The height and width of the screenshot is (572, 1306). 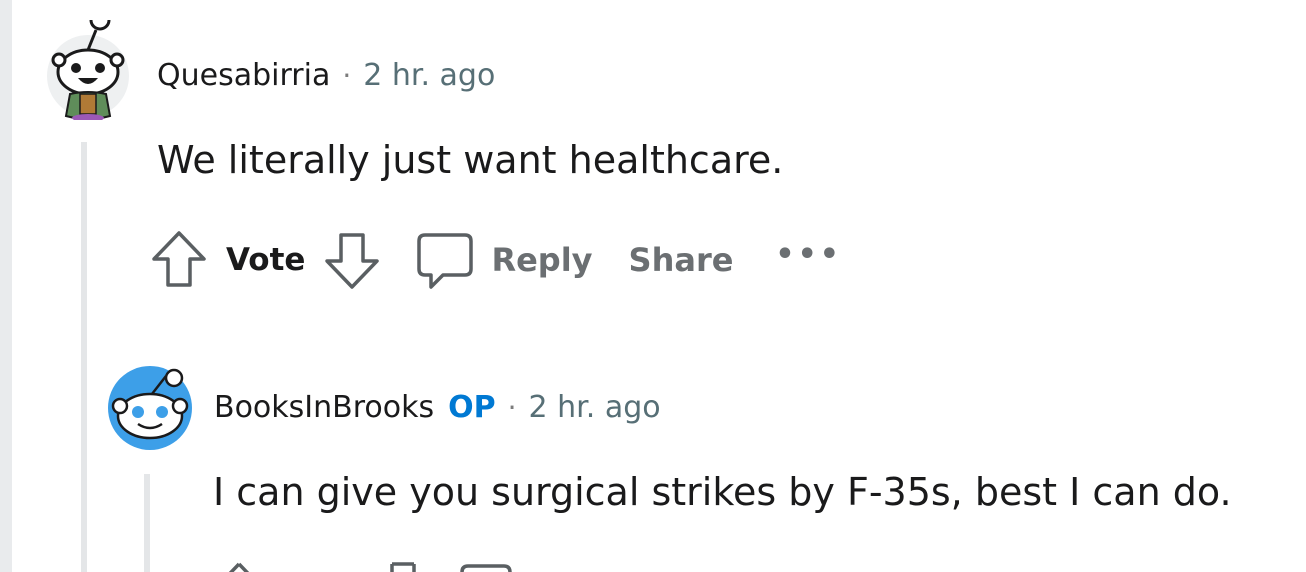 I want to click on username-link: Quesabirria, so click(x=243, y=75).